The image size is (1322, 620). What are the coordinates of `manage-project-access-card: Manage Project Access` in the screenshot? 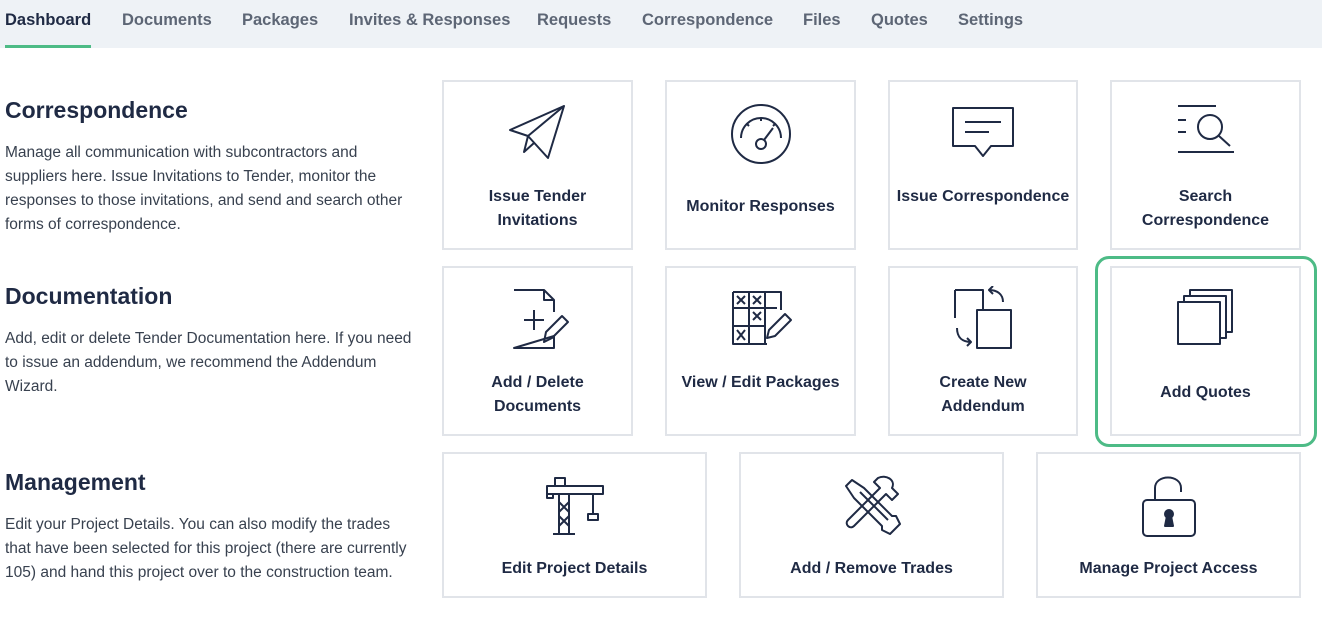 It's located at (1168, 525).